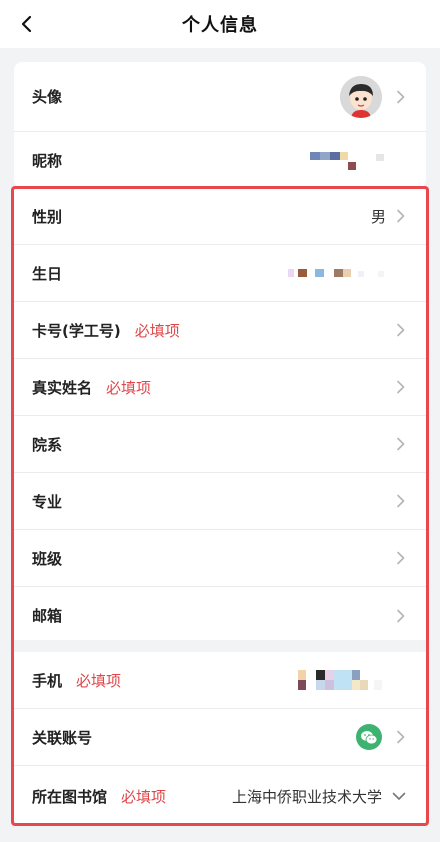 The image size is (440, 842). Describe the element at coordinates (62, 737) in the screenshot. I see `linked-account-label: 关联账号` at that location.